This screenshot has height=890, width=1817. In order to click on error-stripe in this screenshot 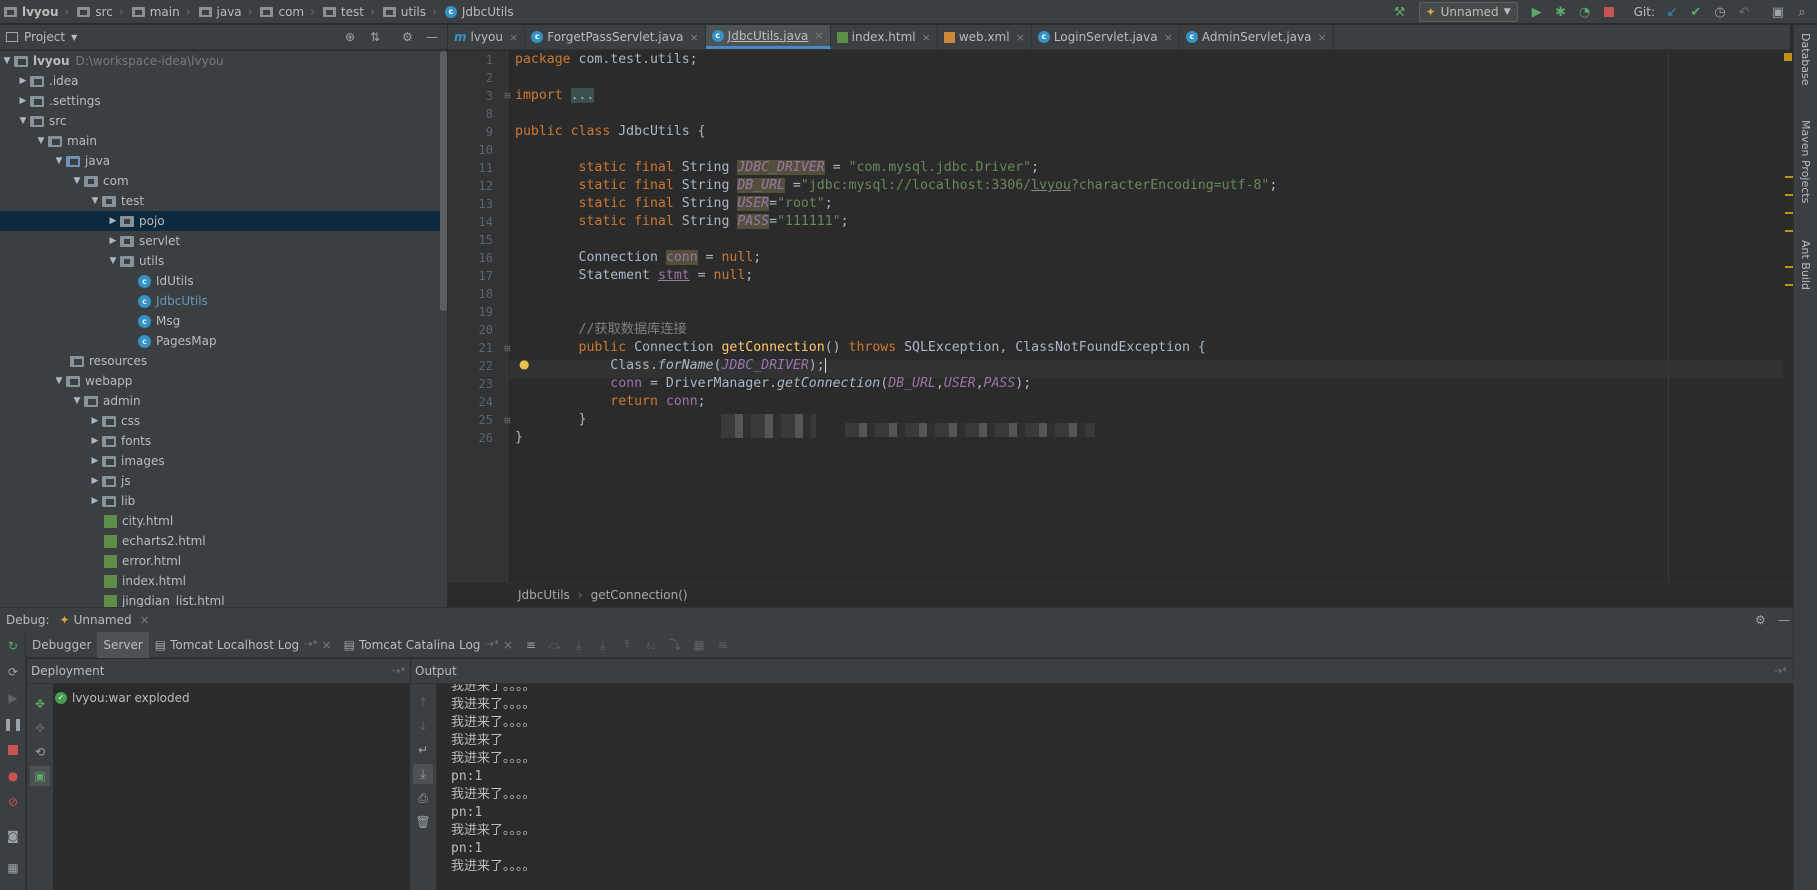, I will do `click(1788, 316)`.